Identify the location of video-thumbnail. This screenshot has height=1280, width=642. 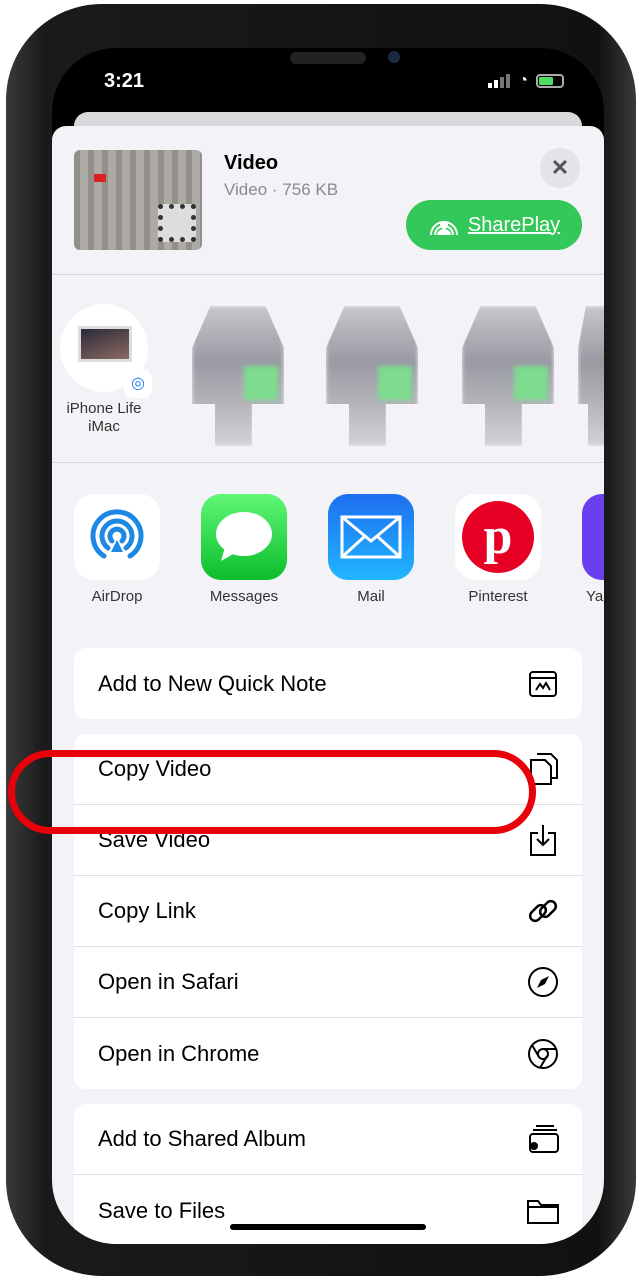
(138, 200).